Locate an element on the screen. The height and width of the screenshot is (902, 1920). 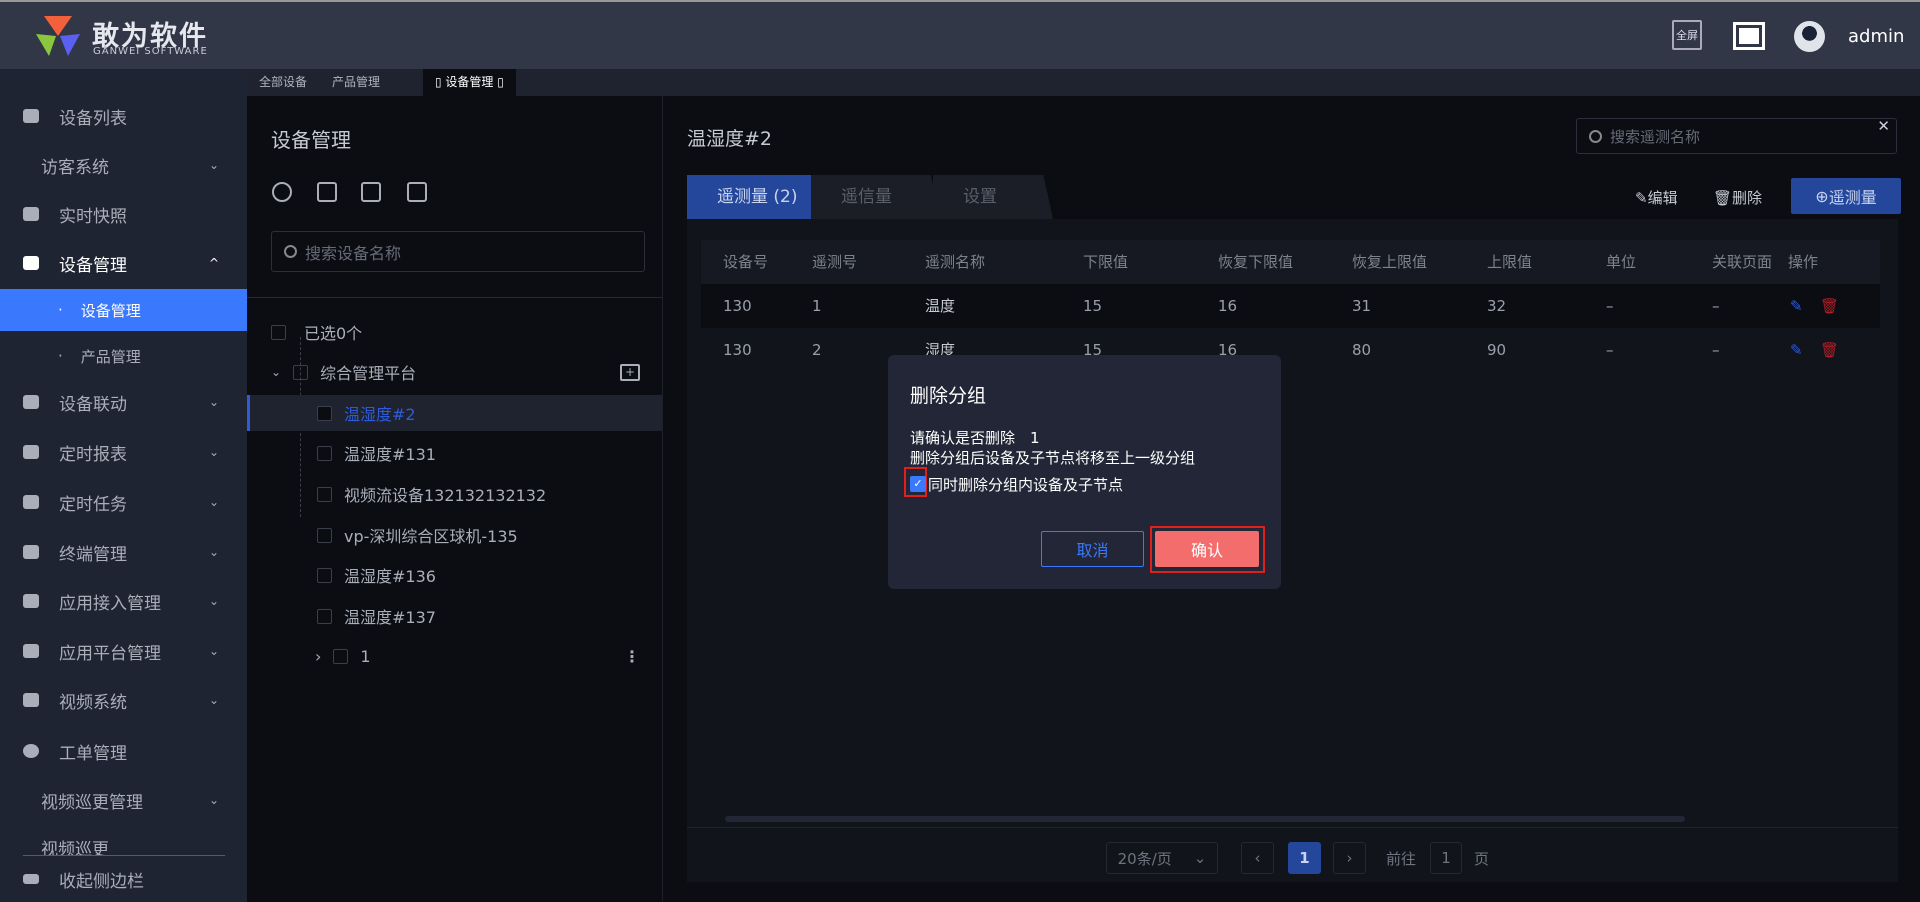
edit-icon is located at coordinates (417, 192).